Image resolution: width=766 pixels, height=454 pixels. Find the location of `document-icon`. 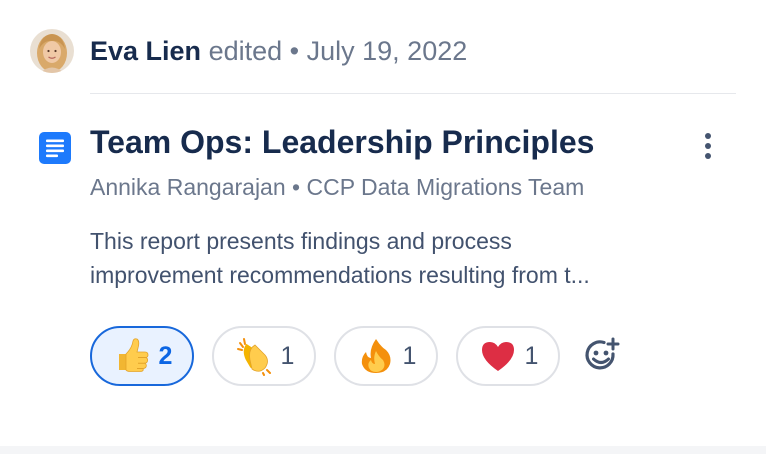

document-icon is located at coordinates (55, 148).